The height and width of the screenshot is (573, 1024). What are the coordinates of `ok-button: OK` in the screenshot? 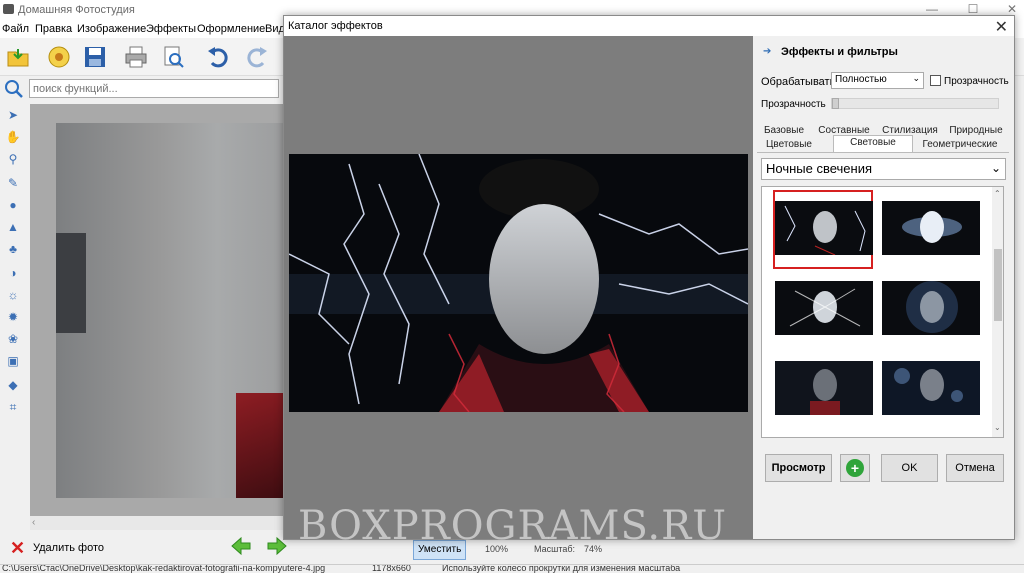 It's located at (909, 468).